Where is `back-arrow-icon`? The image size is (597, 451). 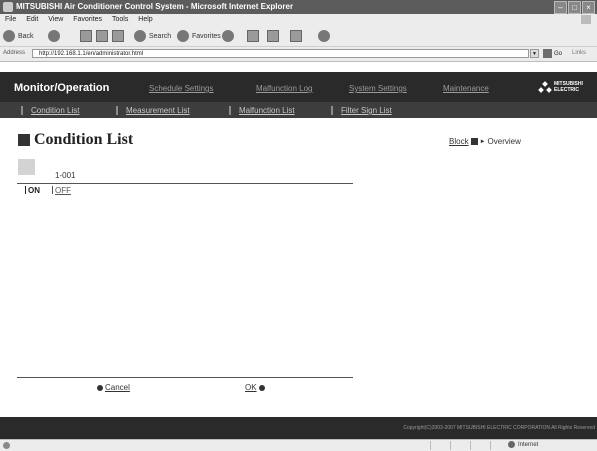
back-arrow-icon is located at coordinates (9, 36).